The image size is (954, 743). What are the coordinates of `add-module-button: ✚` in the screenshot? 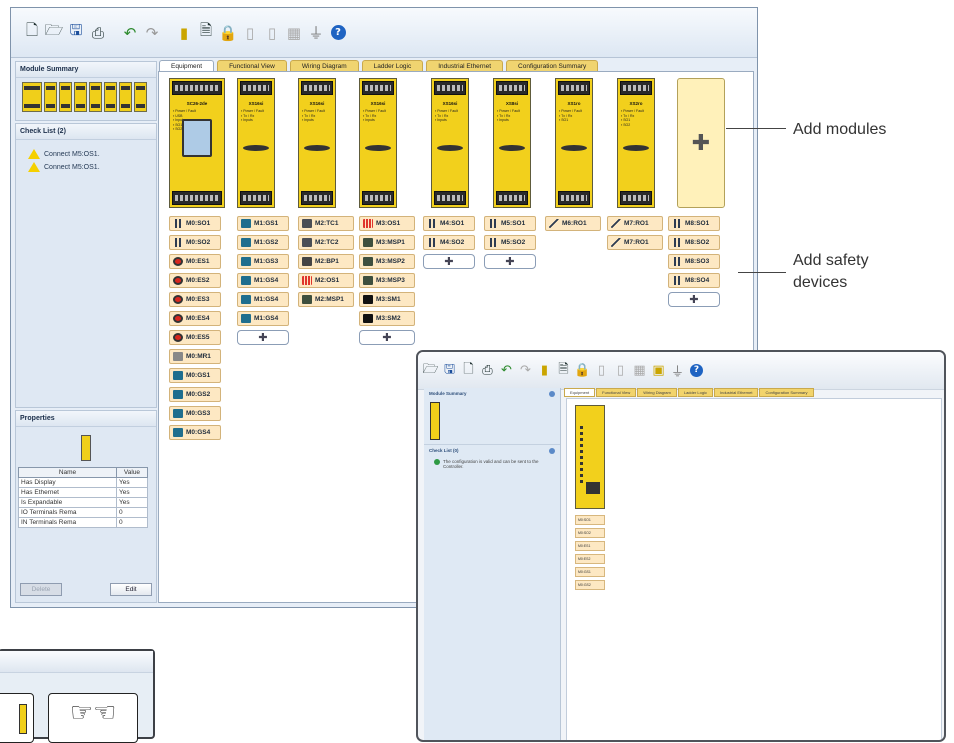 It's located at (701, 143).